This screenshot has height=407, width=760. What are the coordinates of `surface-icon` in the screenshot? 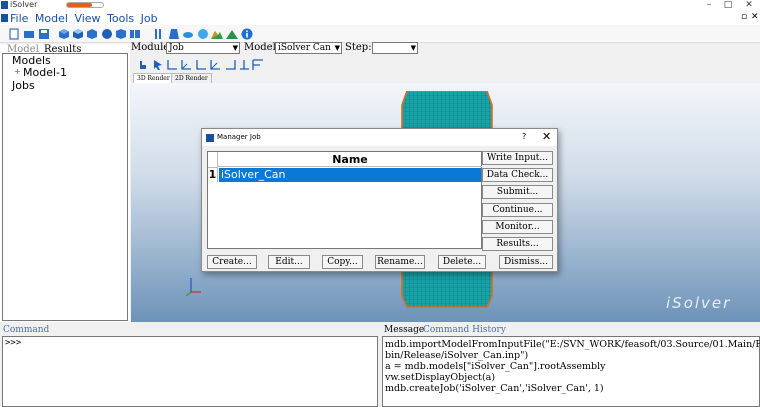 It's located at (174, 34).